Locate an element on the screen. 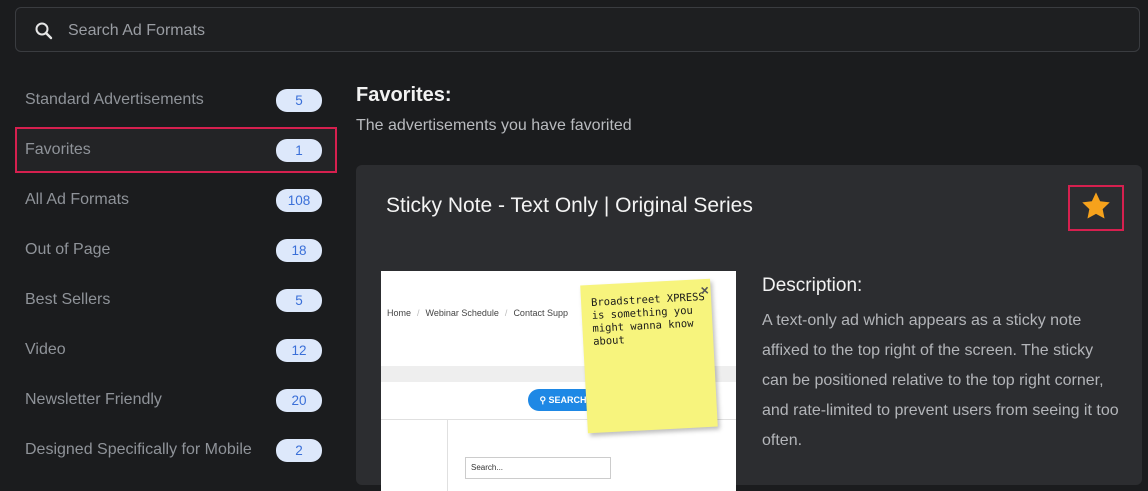 This screenshot has width=1148, height=491. sidebar-item-label: Out of Page is located at coordinates (68, 249).